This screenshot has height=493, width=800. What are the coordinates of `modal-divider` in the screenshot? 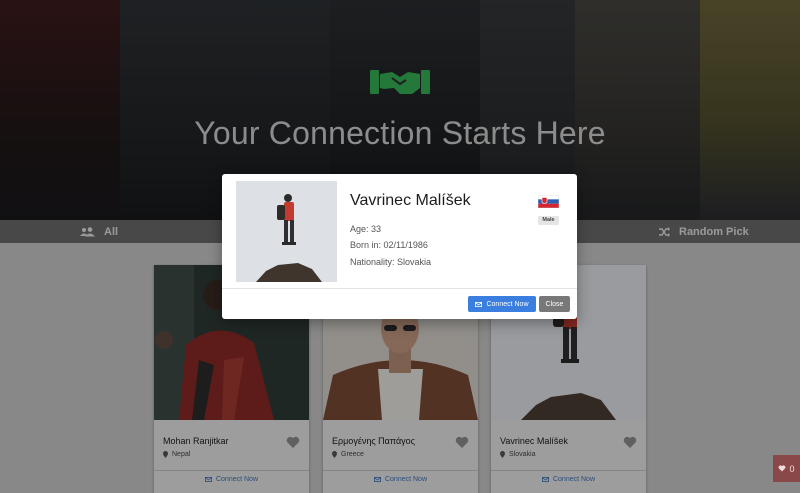 It's located at (399, 288).